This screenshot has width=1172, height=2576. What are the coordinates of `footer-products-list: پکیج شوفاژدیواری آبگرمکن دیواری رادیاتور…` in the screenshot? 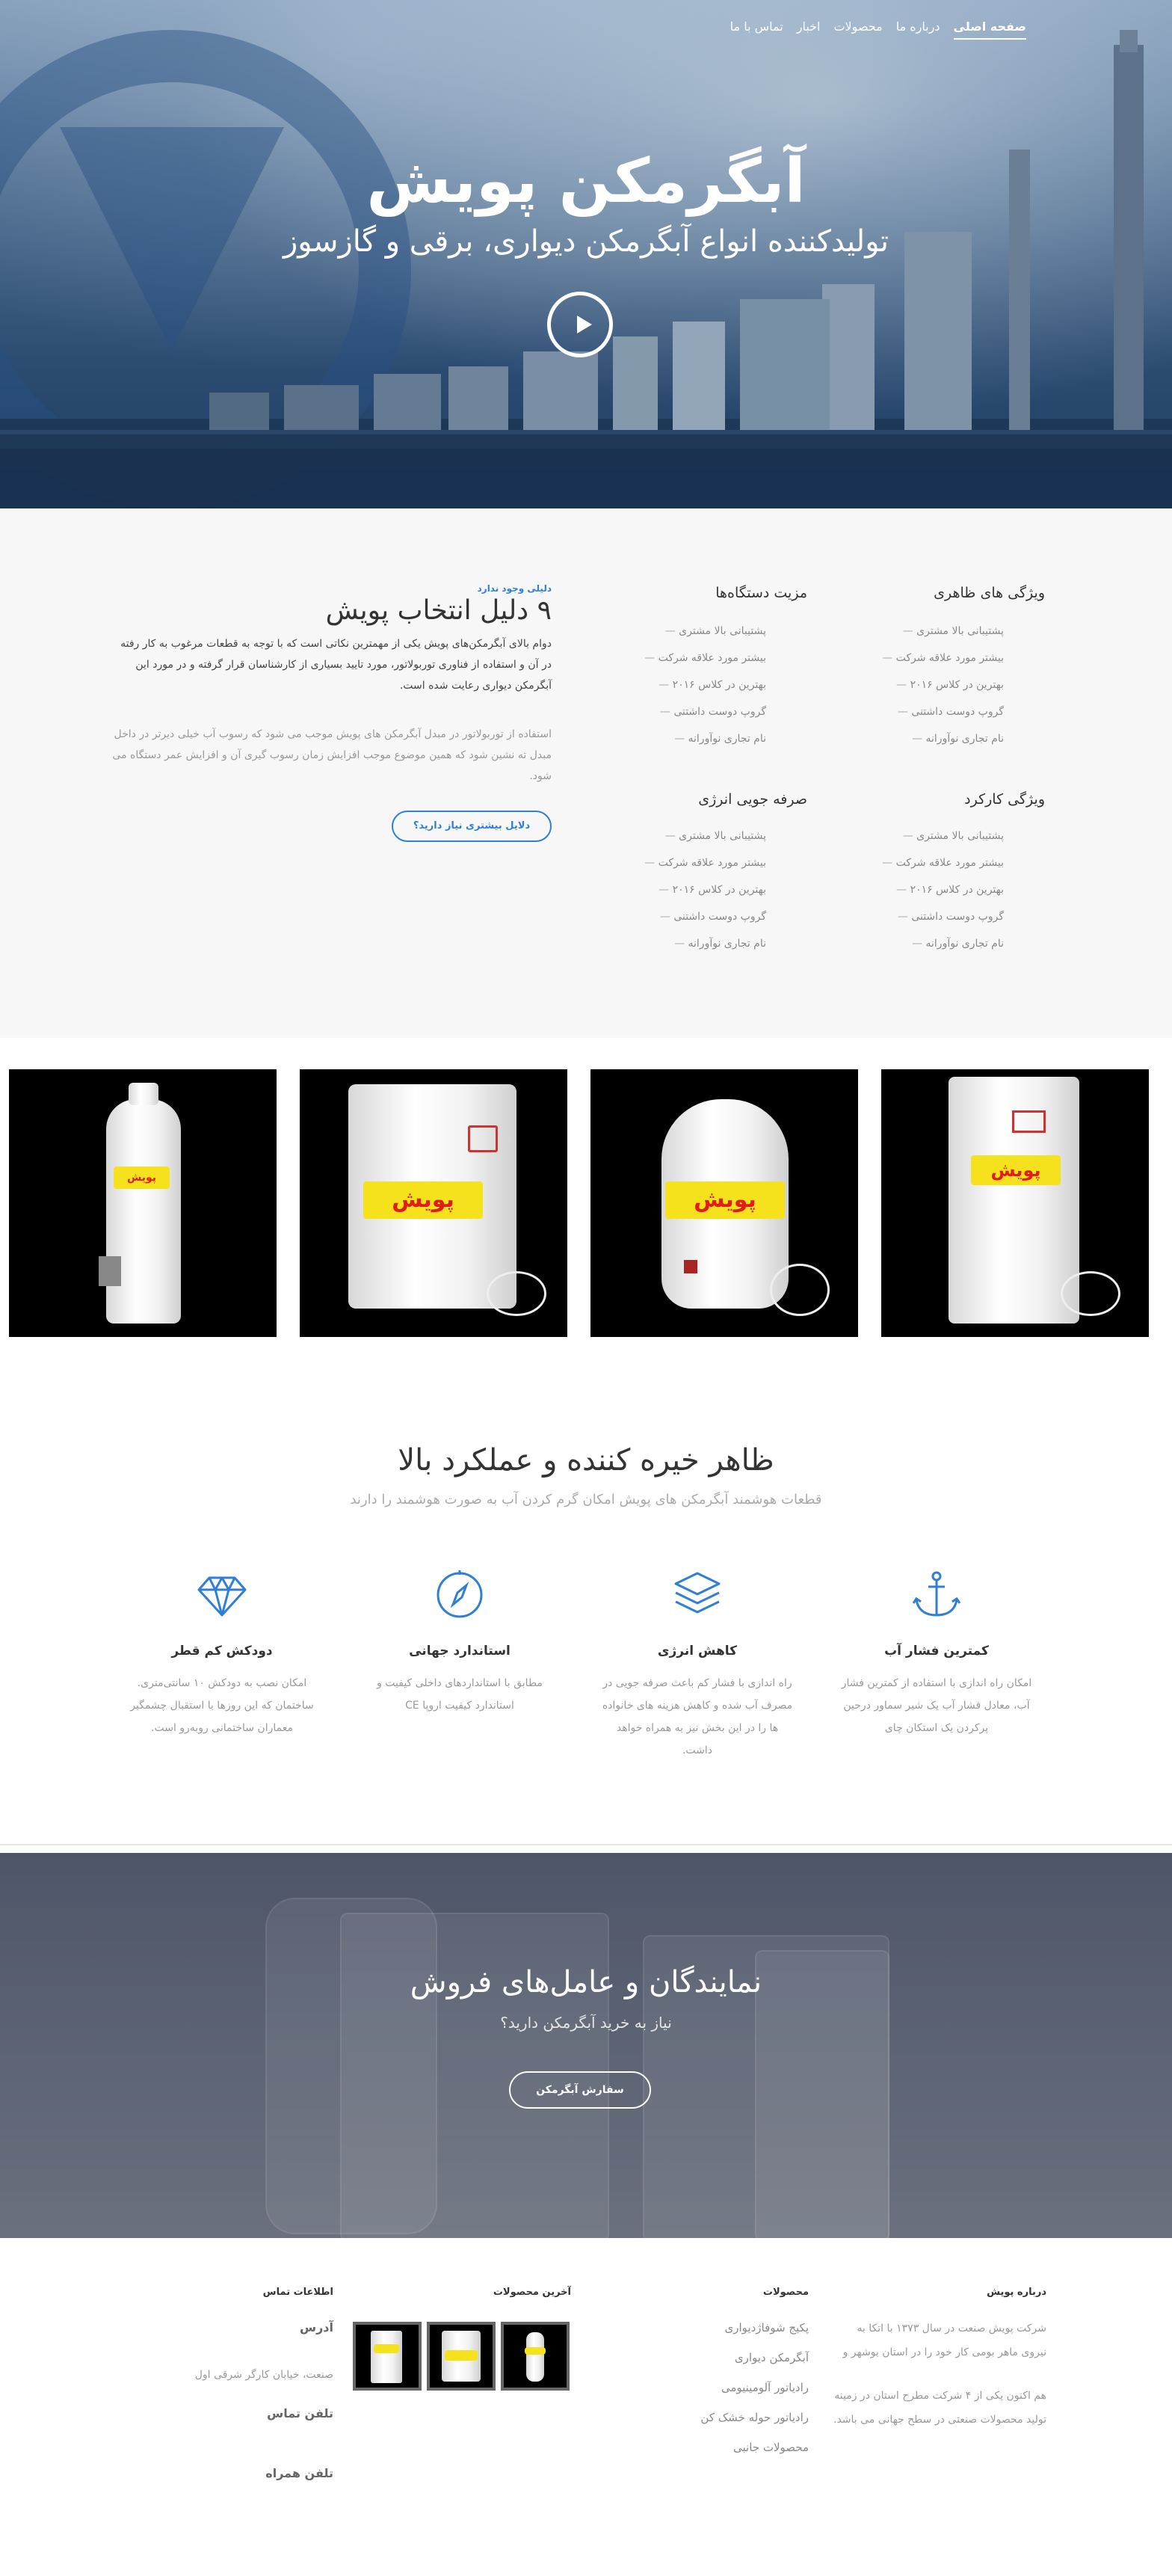 It's located at (726, 2387).